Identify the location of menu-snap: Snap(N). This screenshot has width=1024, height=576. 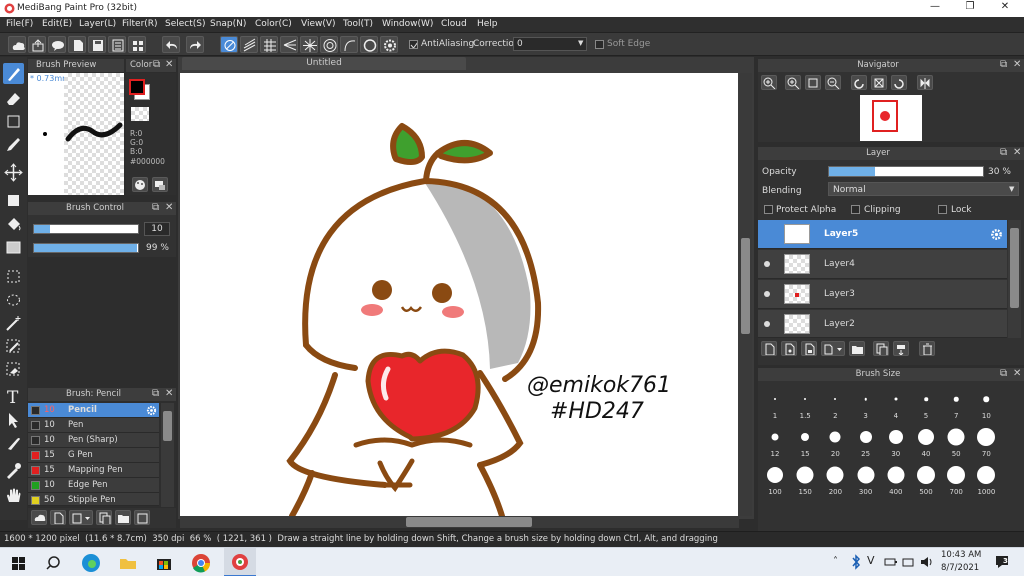
(228, 24).